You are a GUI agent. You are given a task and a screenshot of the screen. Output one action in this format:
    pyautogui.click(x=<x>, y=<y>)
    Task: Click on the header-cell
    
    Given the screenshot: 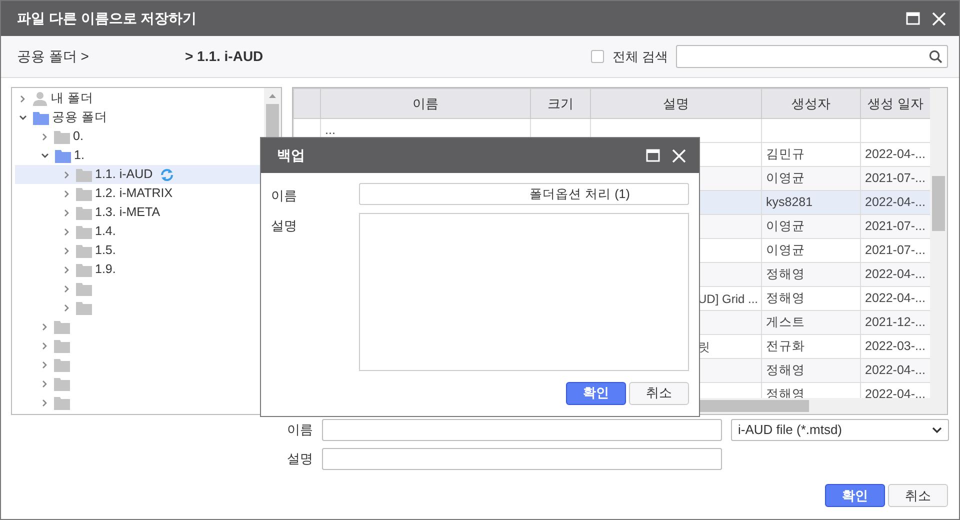 What is the action you would take?
    pyautogui.click(x=307, y=103)
    